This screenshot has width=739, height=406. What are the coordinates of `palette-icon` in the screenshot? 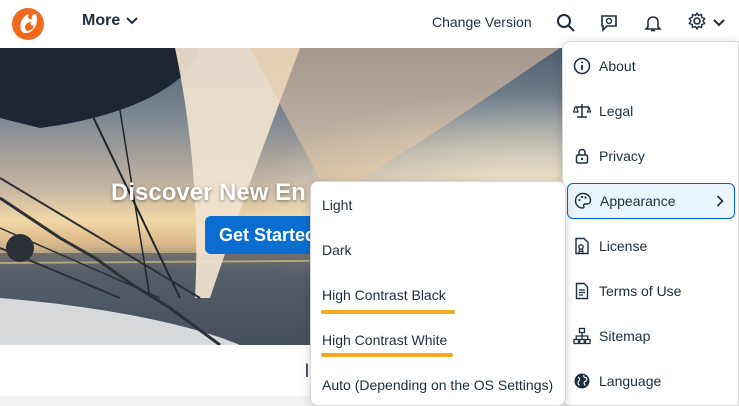 It's located at (583, 201).